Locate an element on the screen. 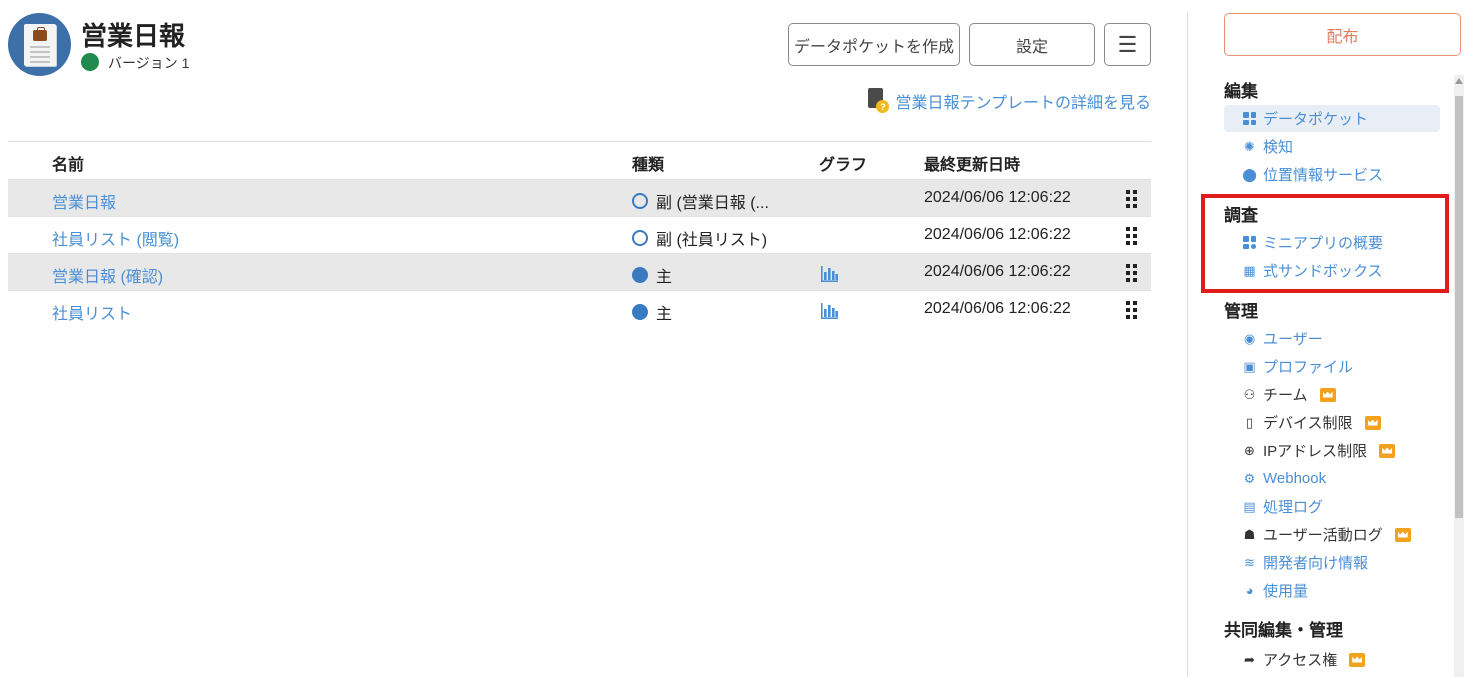  publish-button: 配布 is located at coordinates (1342, 34).